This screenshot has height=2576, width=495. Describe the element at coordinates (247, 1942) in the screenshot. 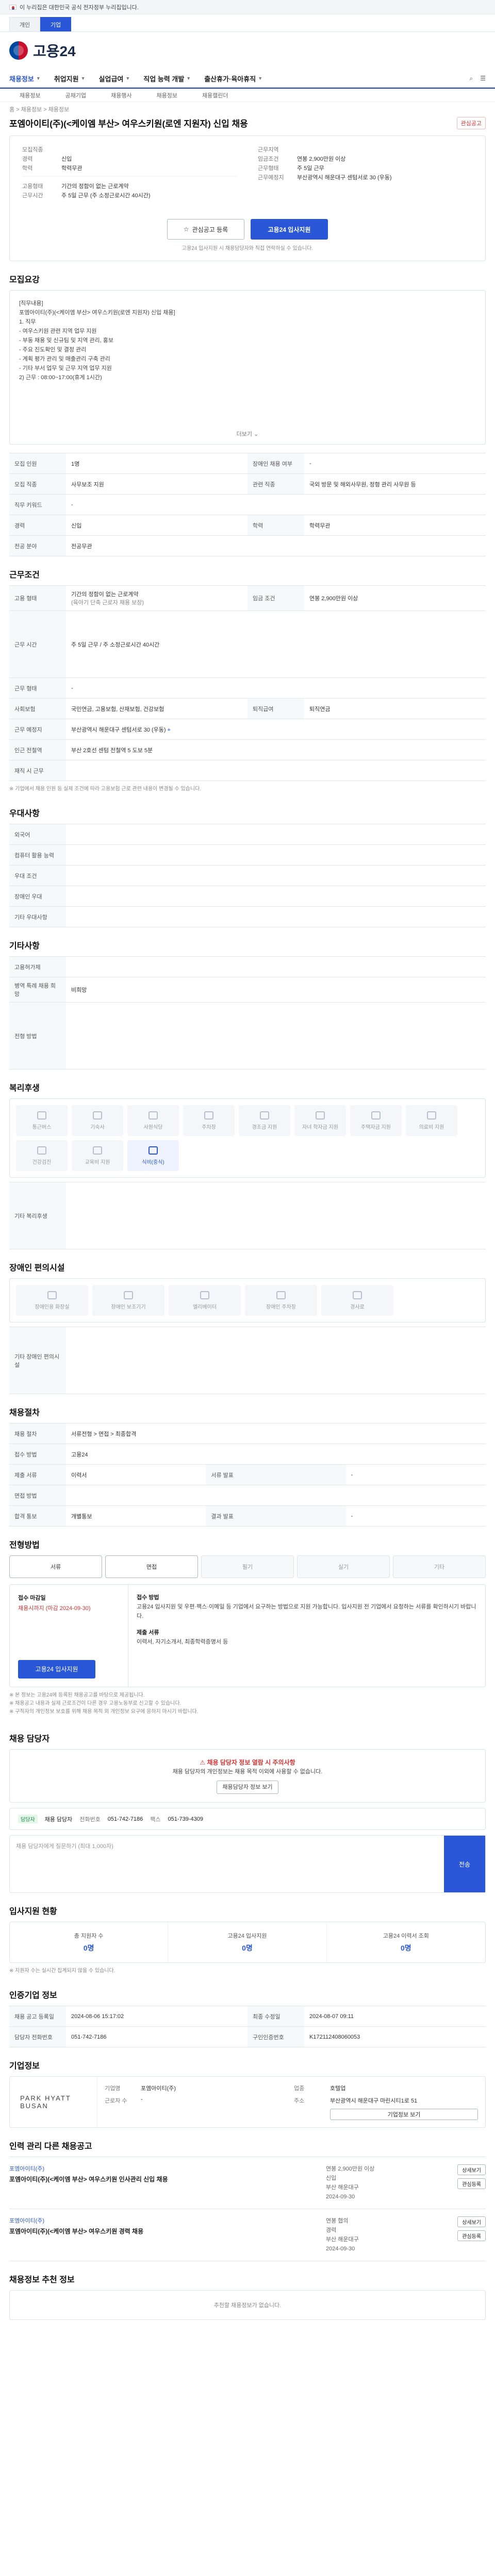

I see `stat-item: 고용24 입사지원 0명` at that location.